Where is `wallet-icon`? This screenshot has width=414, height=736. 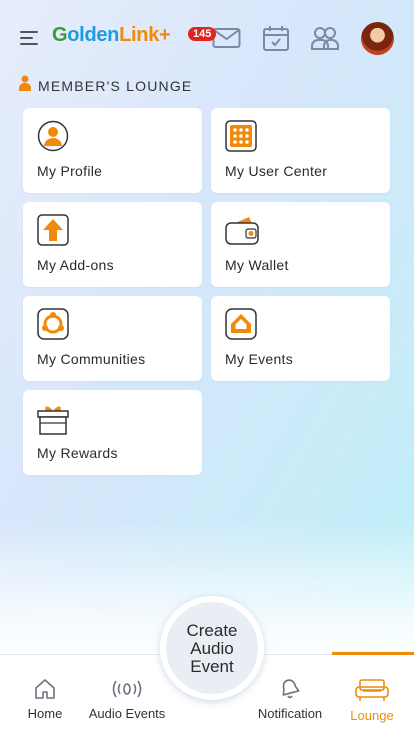
wallet-icon is located at coordinates (242, 230).